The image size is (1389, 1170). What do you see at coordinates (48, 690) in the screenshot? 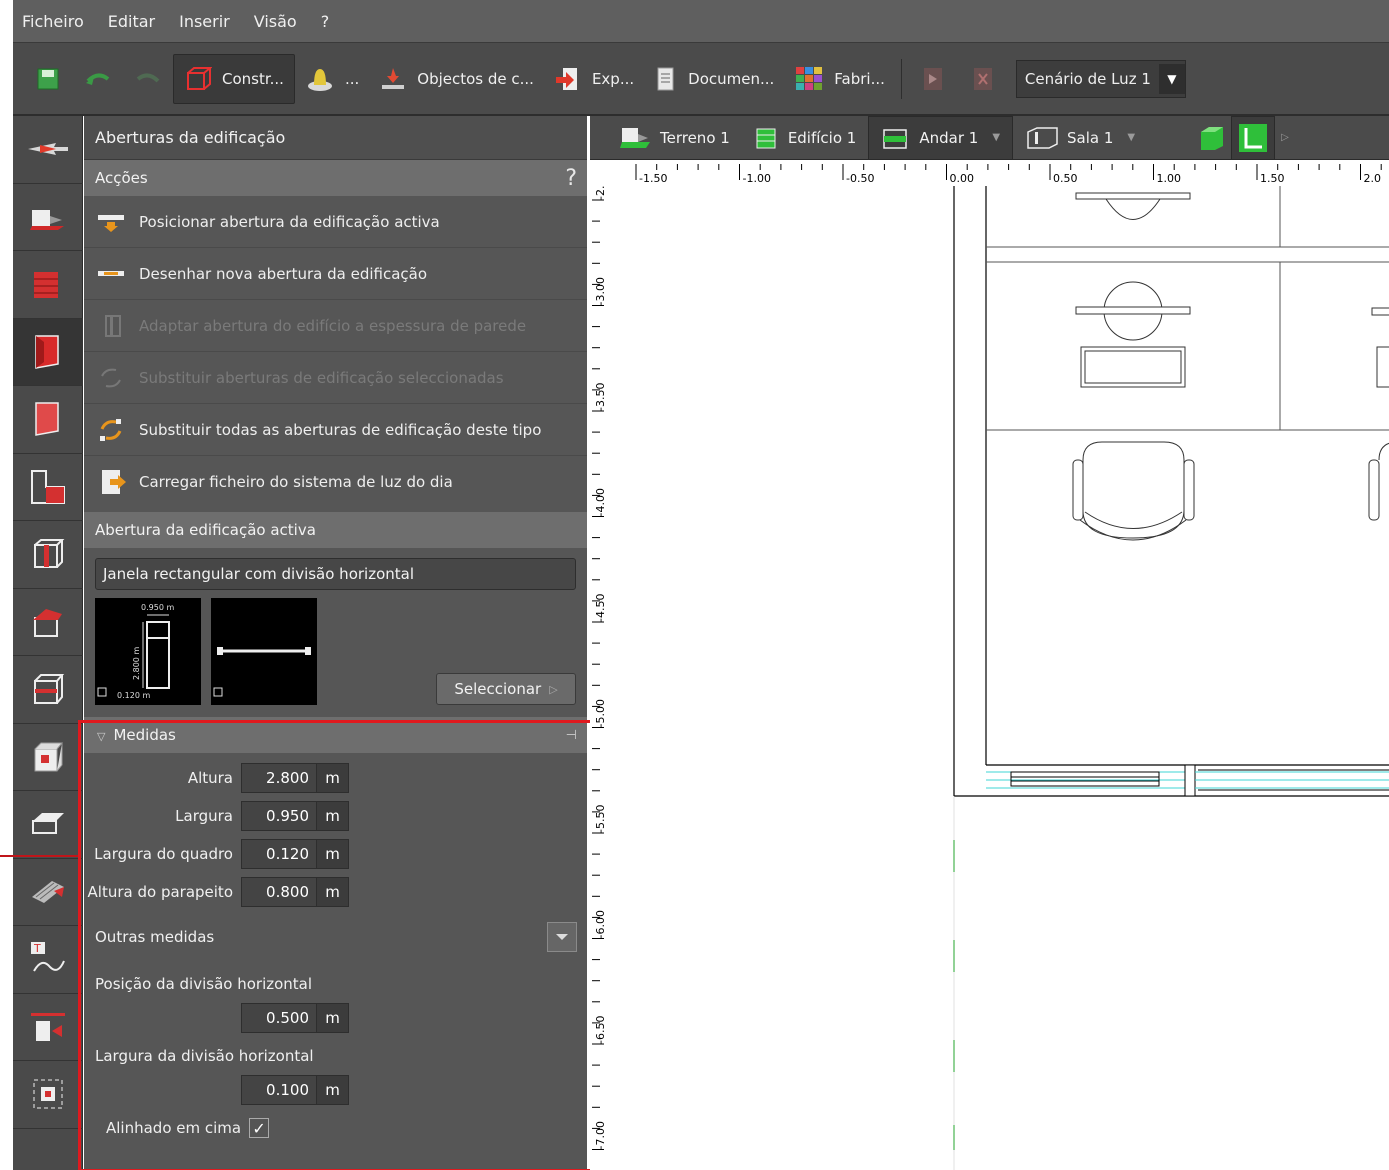
I see `box-tool-icon` at bounding box center [48, 690].